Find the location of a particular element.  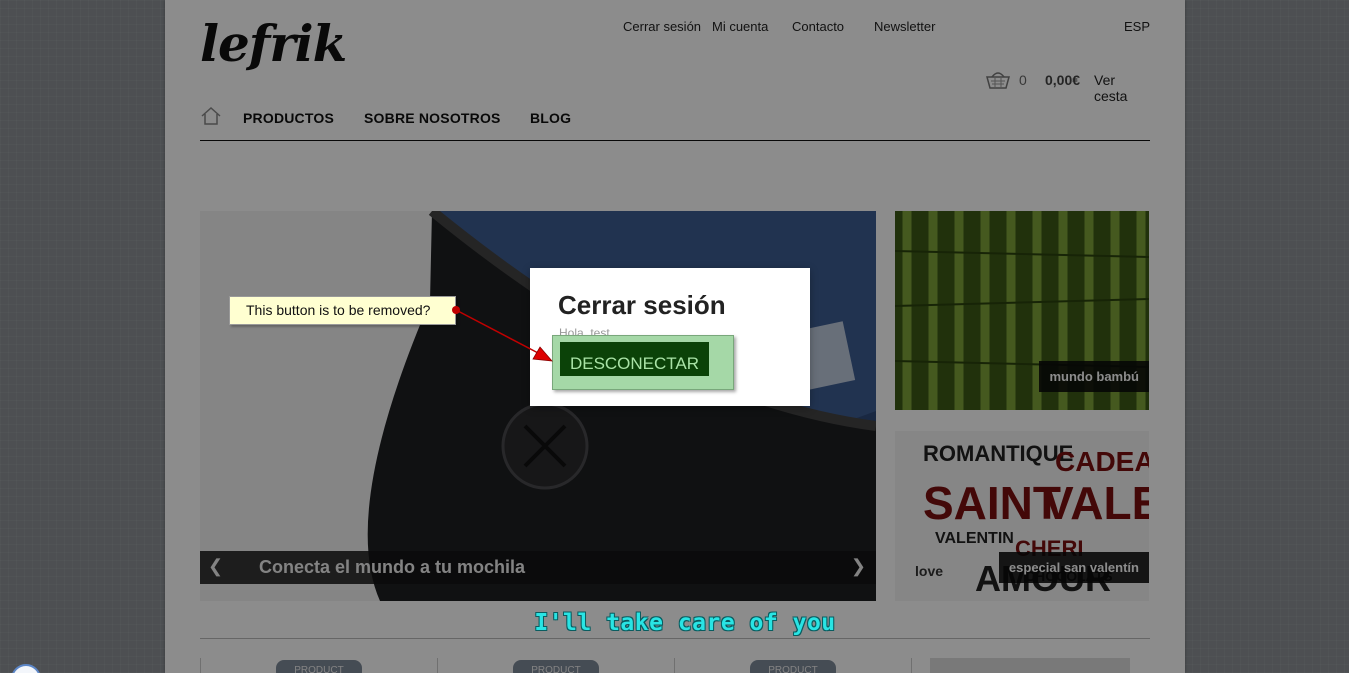

disconnect-button: DESCONECTAR is located at coordinates (634, 359).